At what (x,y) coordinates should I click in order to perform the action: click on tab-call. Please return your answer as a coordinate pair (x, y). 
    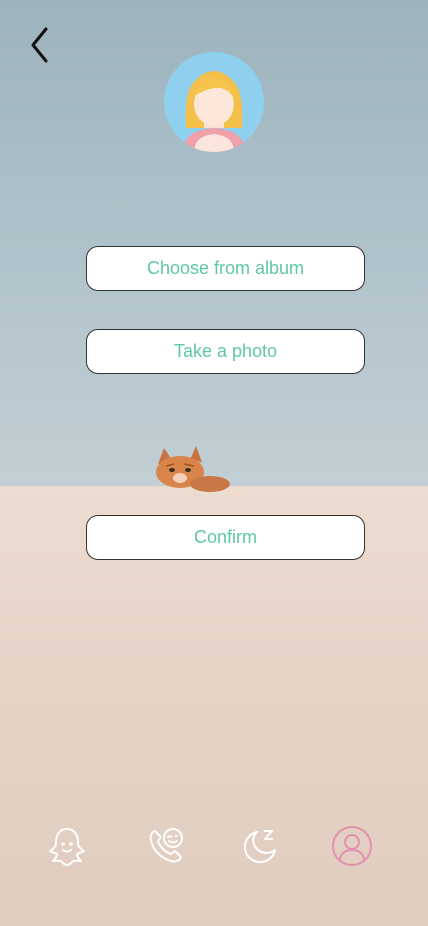
    Looking at the image, I should click on (166, 846).